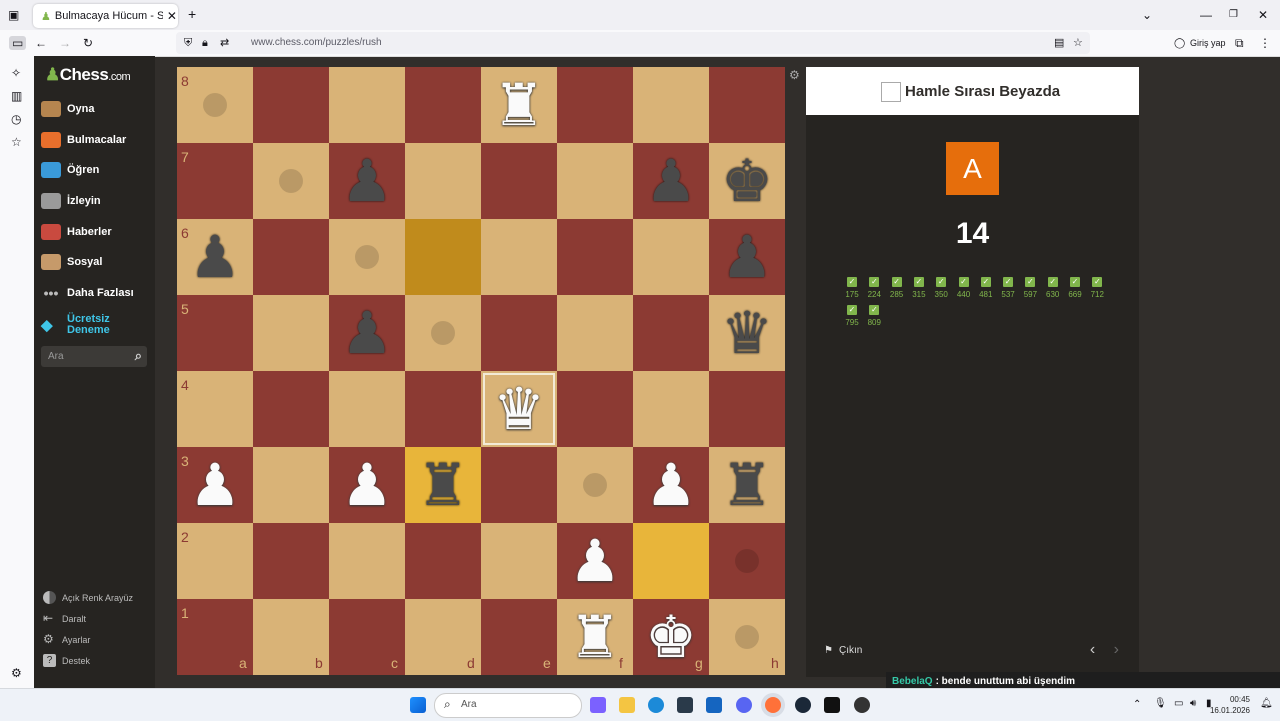  What do you see at coordinates (519, 257) in the screenshot?
I see `square-e6` at bounding box center [519, 257].